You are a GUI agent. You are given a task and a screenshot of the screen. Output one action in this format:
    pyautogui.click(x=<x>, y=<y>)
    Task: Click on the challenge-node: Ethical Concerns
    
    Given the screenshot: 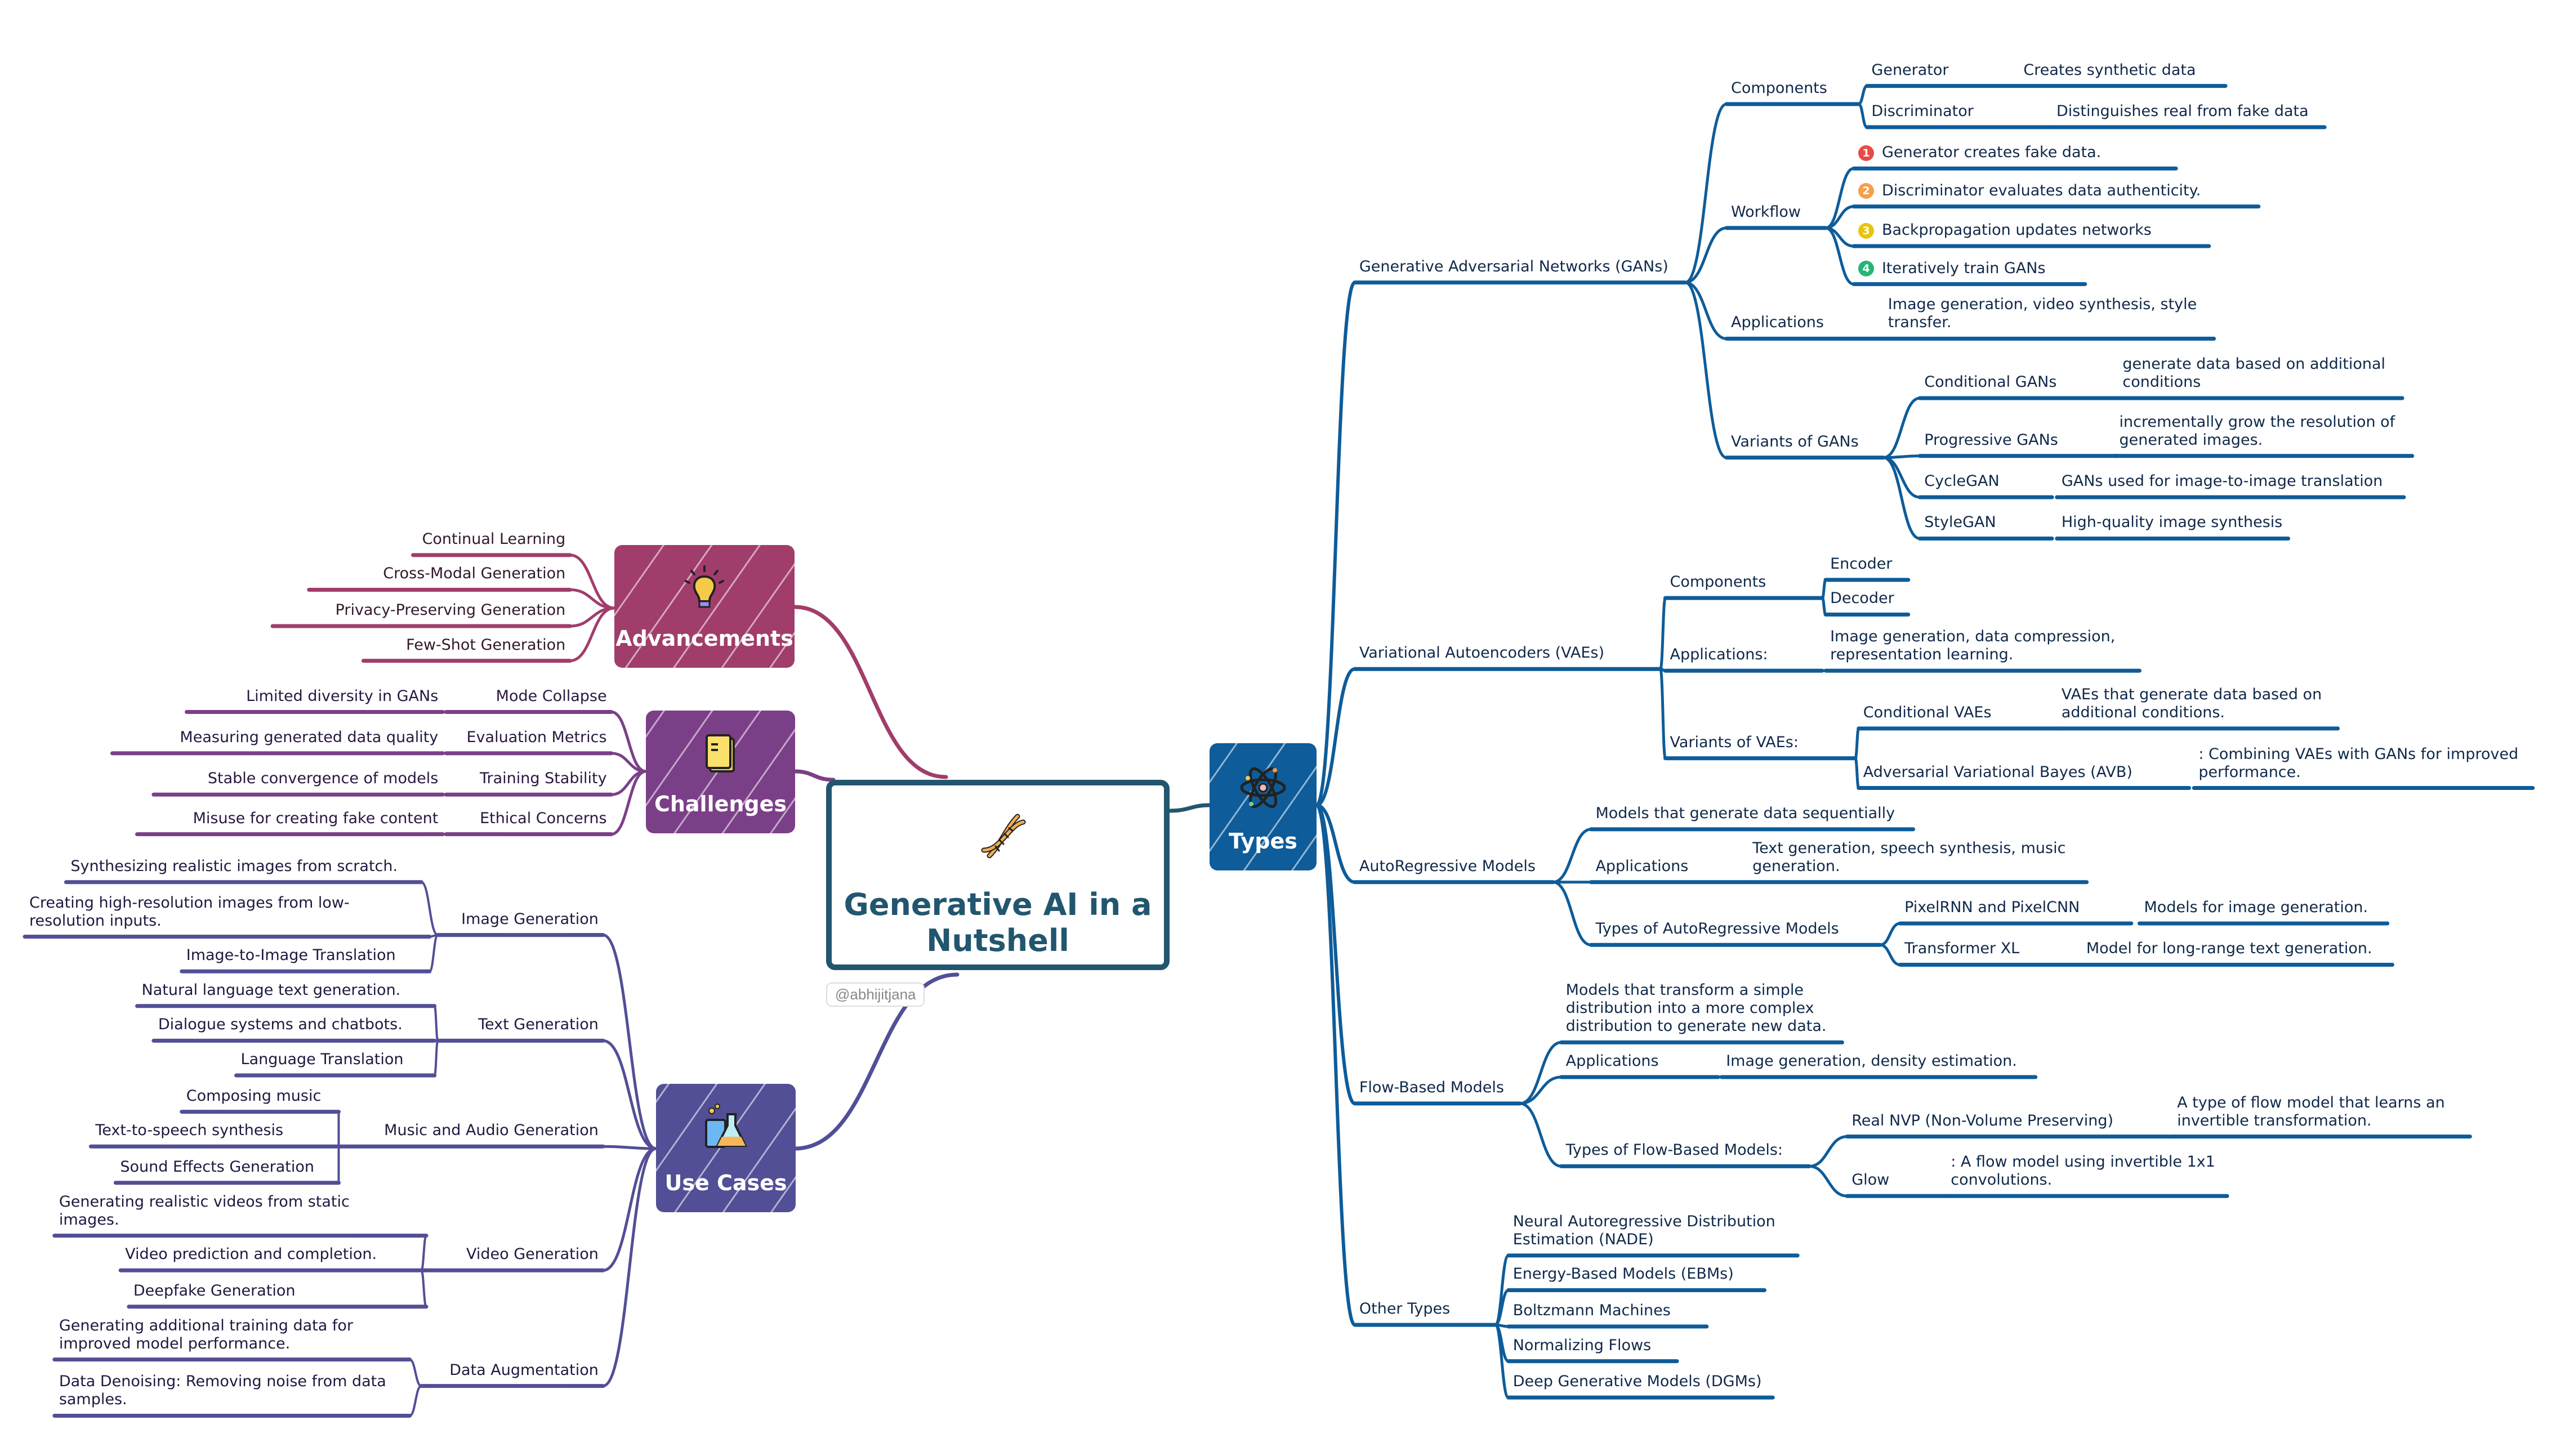 What is the action you would take?
    pyautogui.click(x=528, y=819)
    